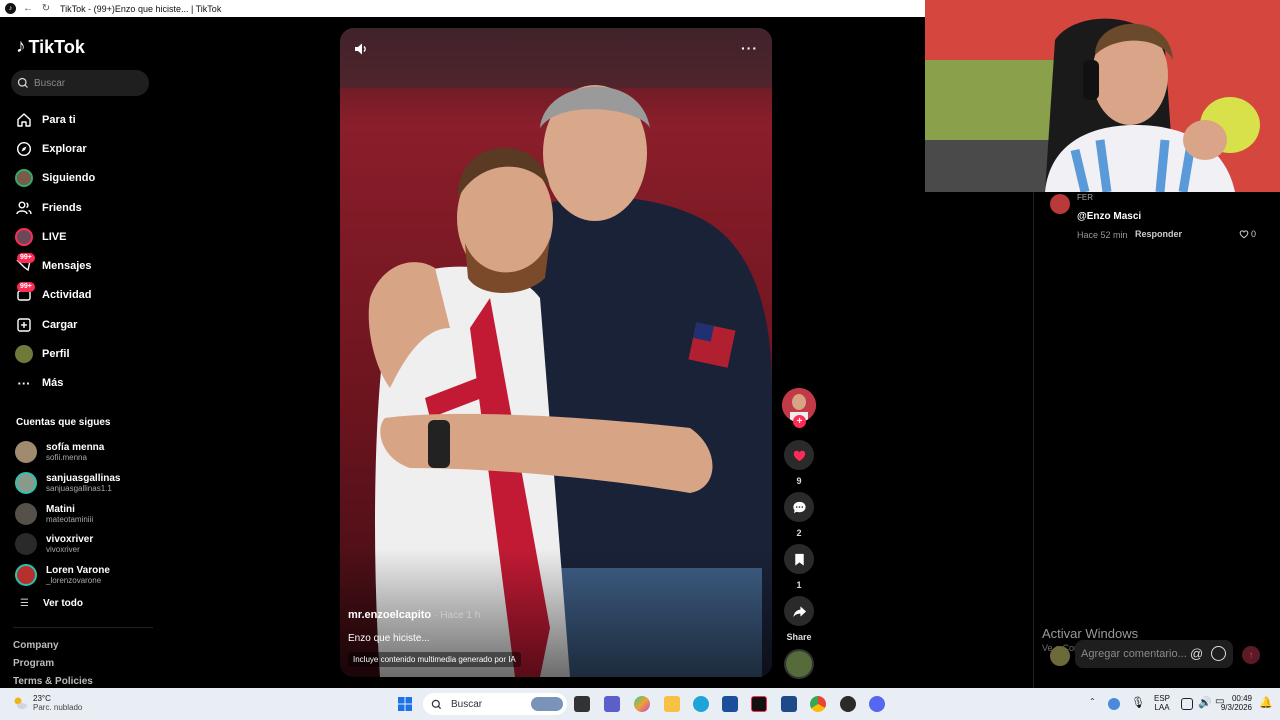  Describe the element at coordinates (63, 422) in the screenshot. I see `following-title: Cuentas que sigues` at that location.